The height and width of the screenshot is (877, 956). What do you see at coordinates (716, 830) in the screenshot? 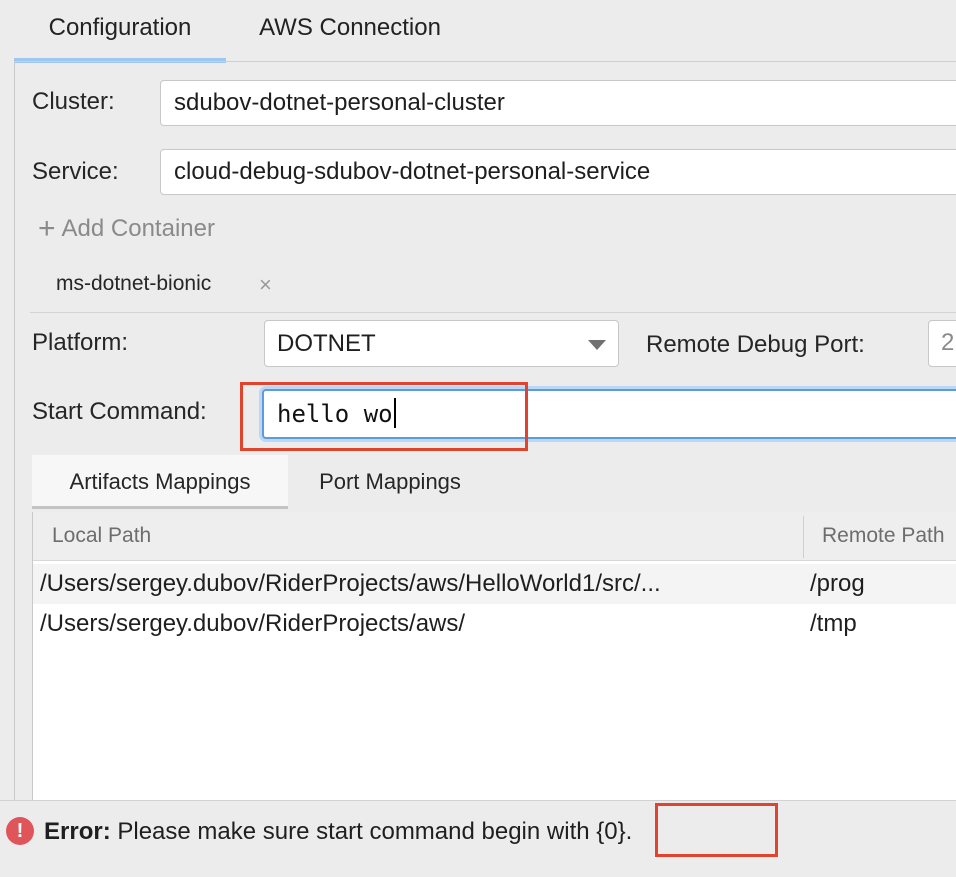
I see `annotation-box-error` at bounding box center [716, 830].